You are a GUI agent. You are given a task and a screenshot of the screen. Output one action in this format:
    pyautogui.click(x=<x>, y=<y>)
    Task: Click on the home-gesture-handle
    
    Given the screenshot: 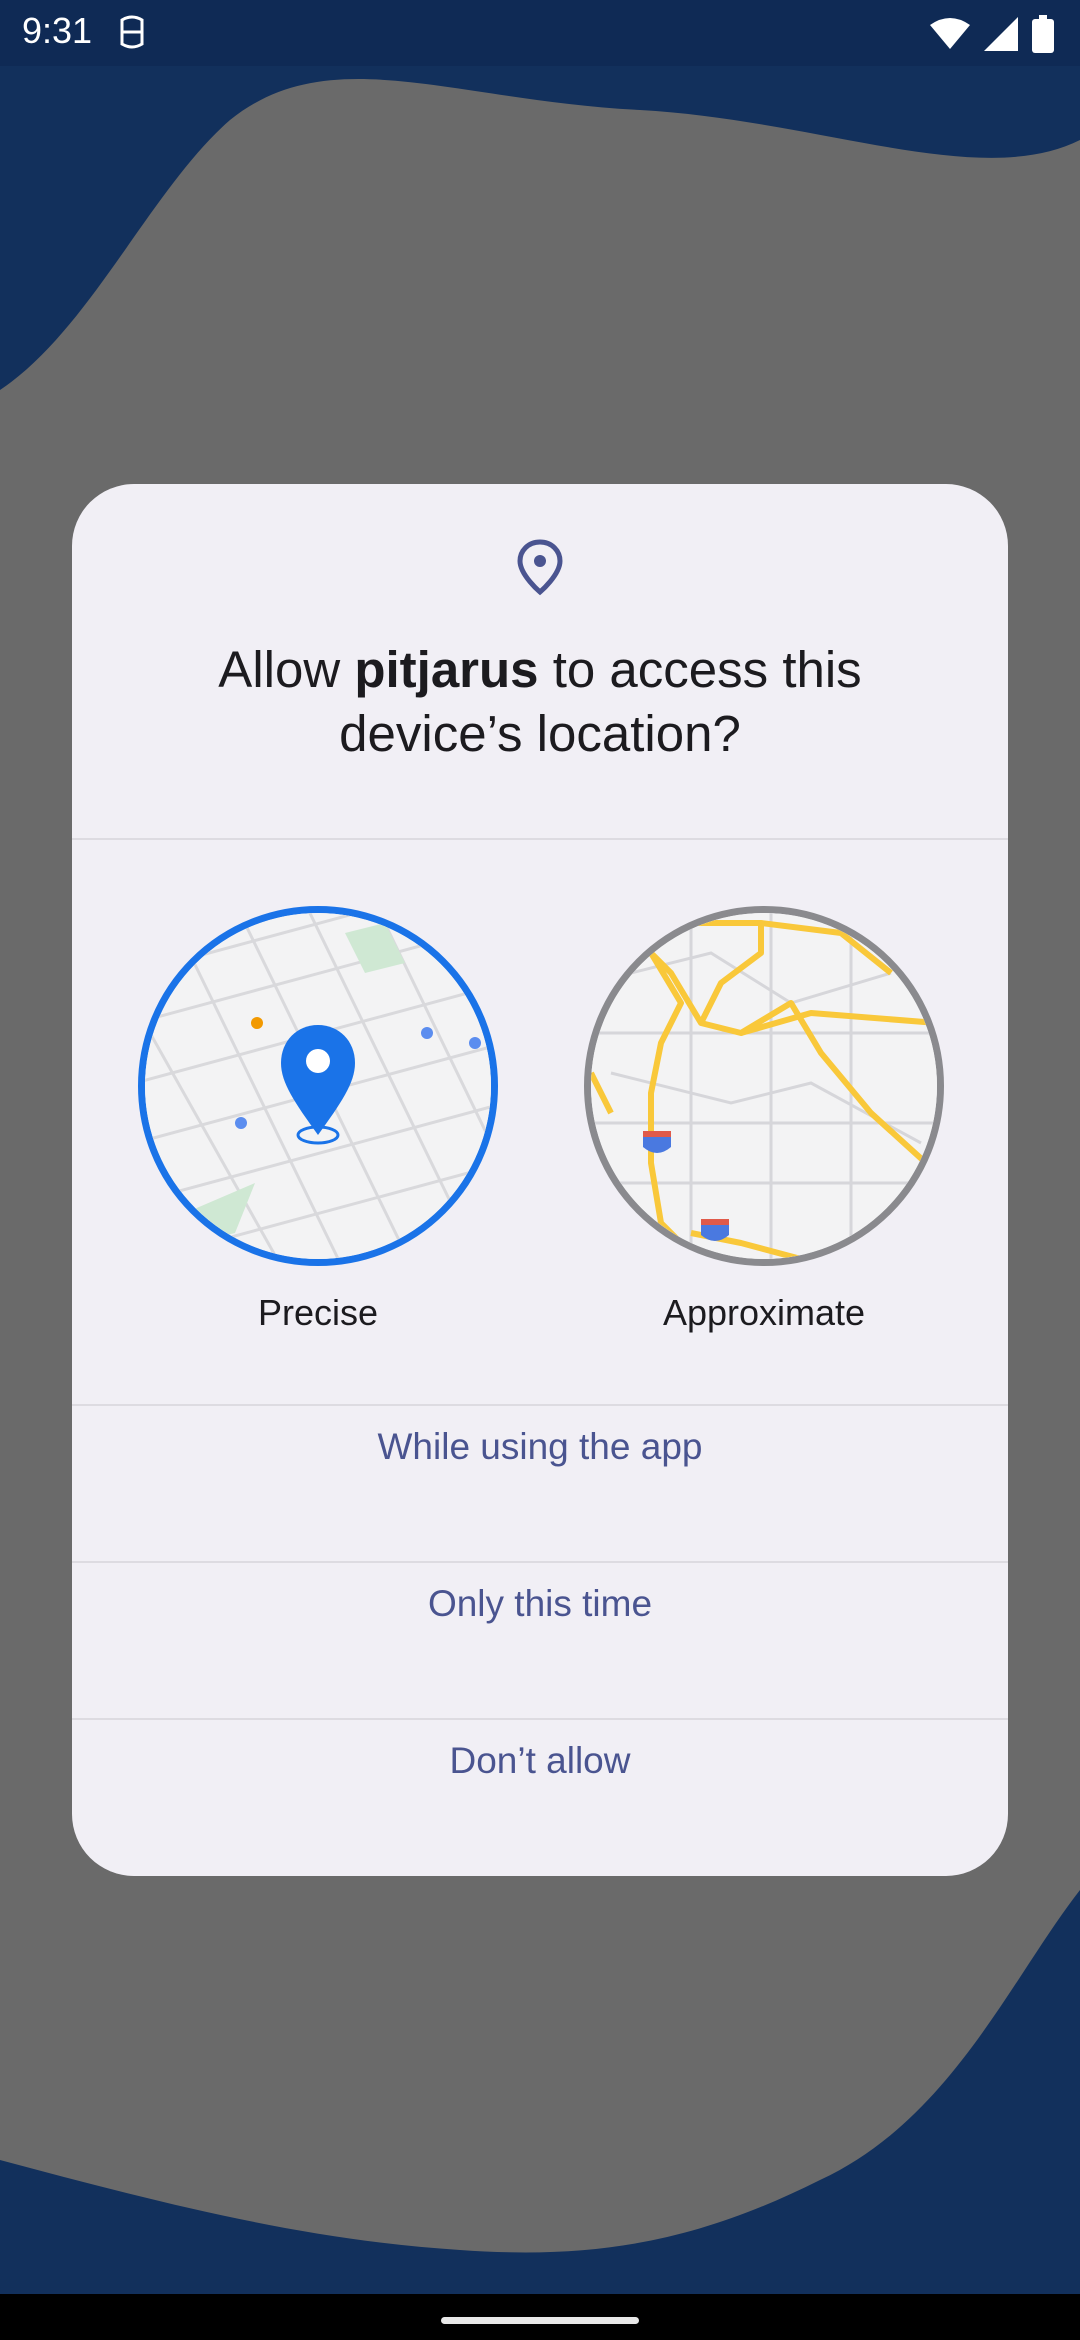 What is the action you would take?
    pyautogui.click(x=540, y=2320)
    